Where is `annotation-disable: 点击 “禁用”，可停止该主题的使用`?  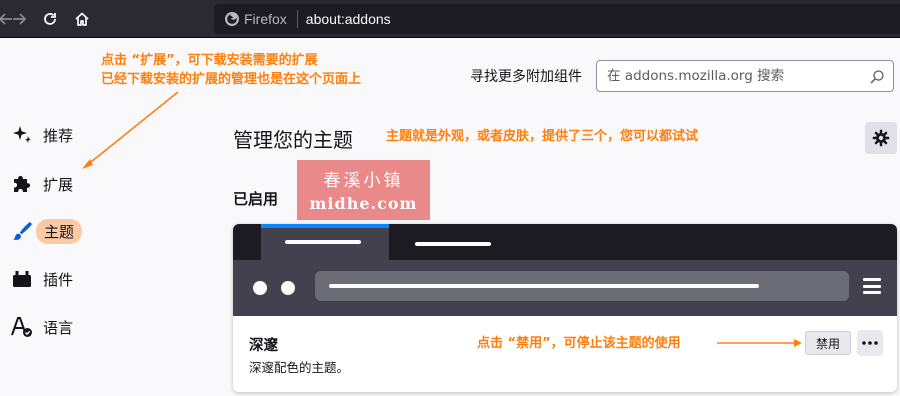 annotation-disable: 点击 “禁用”，可停止该主题的使用 is located at coordinates (579, 343).